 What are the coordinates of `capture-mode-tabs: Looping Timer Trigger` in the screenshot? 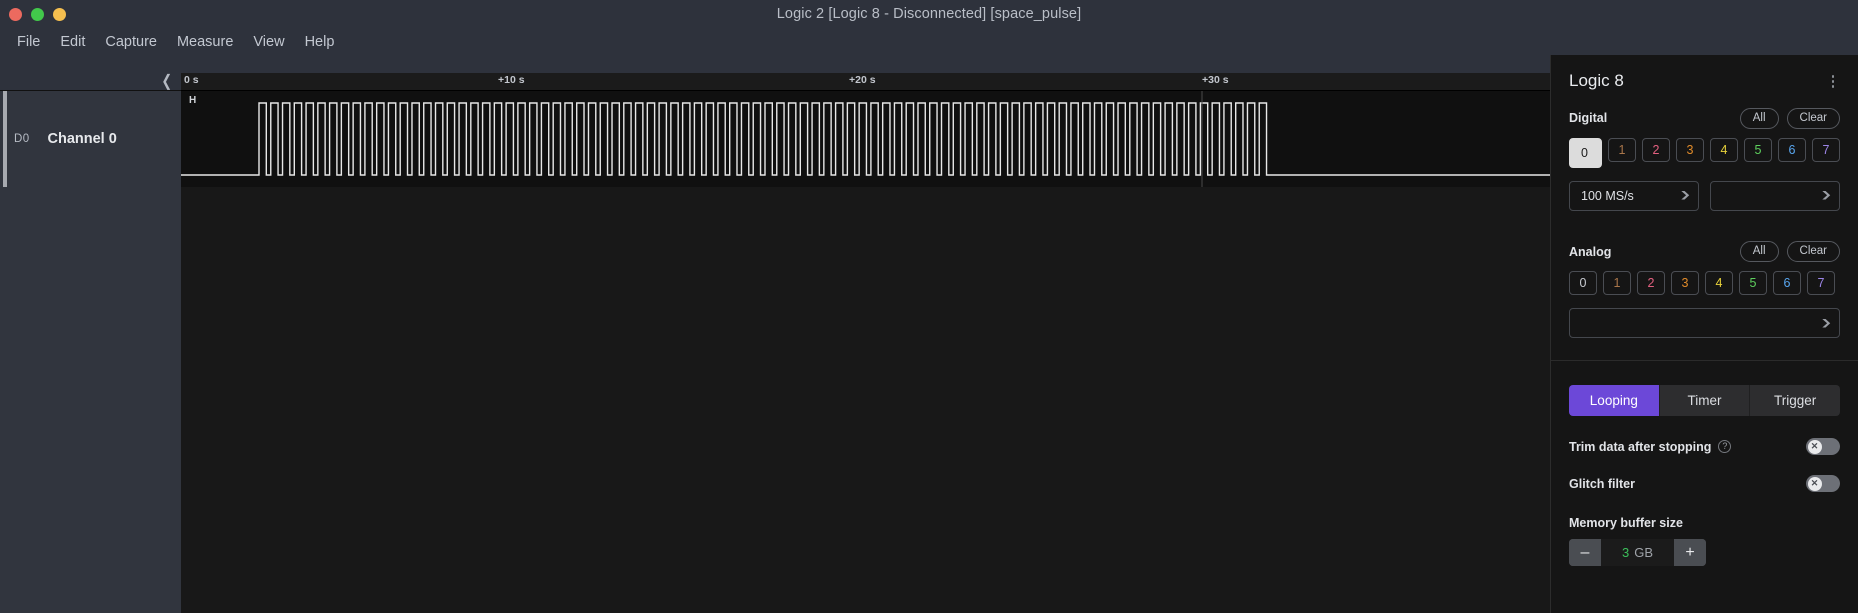 It's located at (1704, 401).